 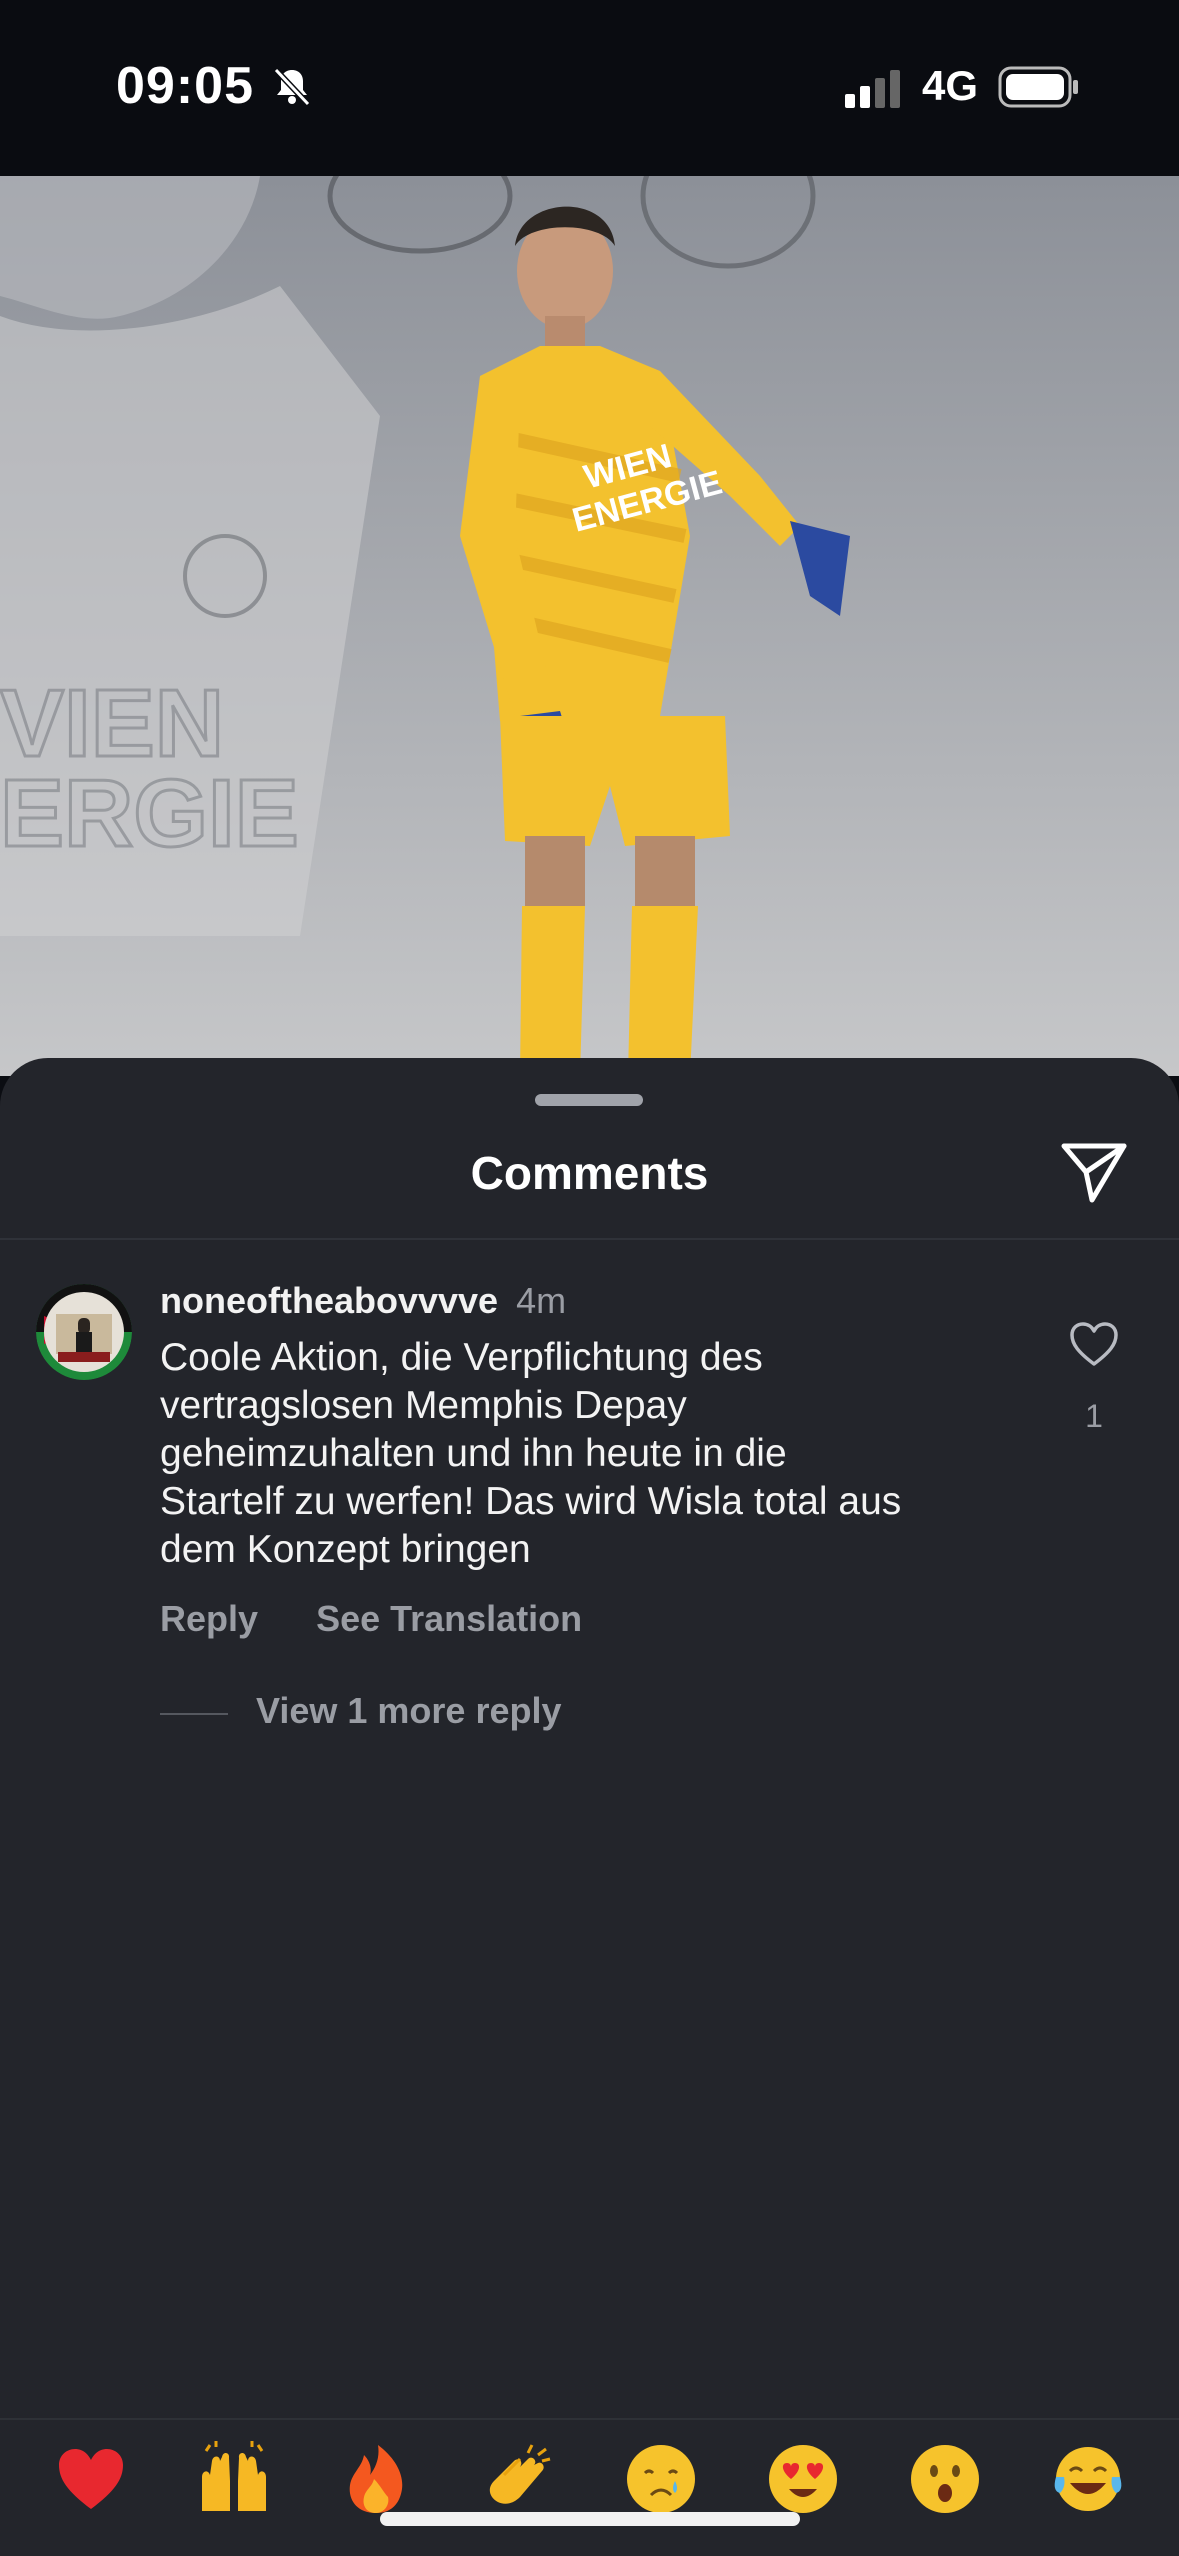 I want to click on bell-muted-icon, so click(x=292, y=87).